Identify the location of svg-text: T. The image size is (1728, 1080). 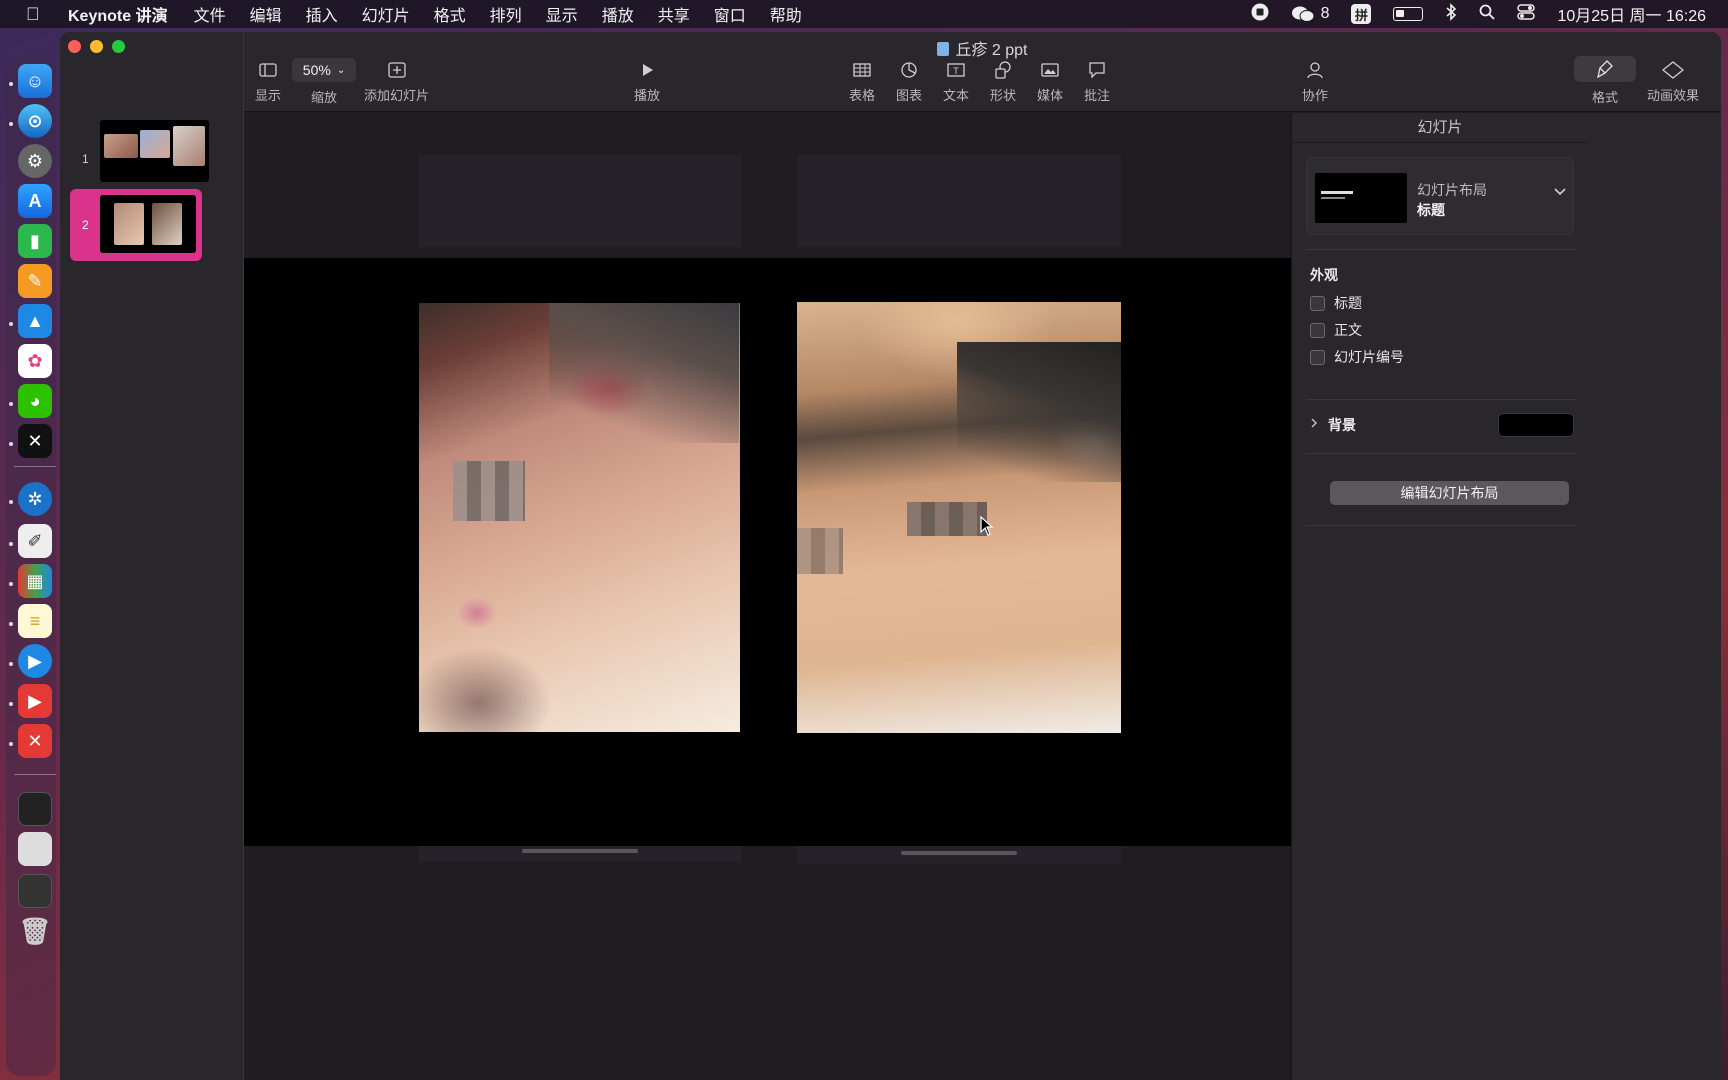
(956, 71).